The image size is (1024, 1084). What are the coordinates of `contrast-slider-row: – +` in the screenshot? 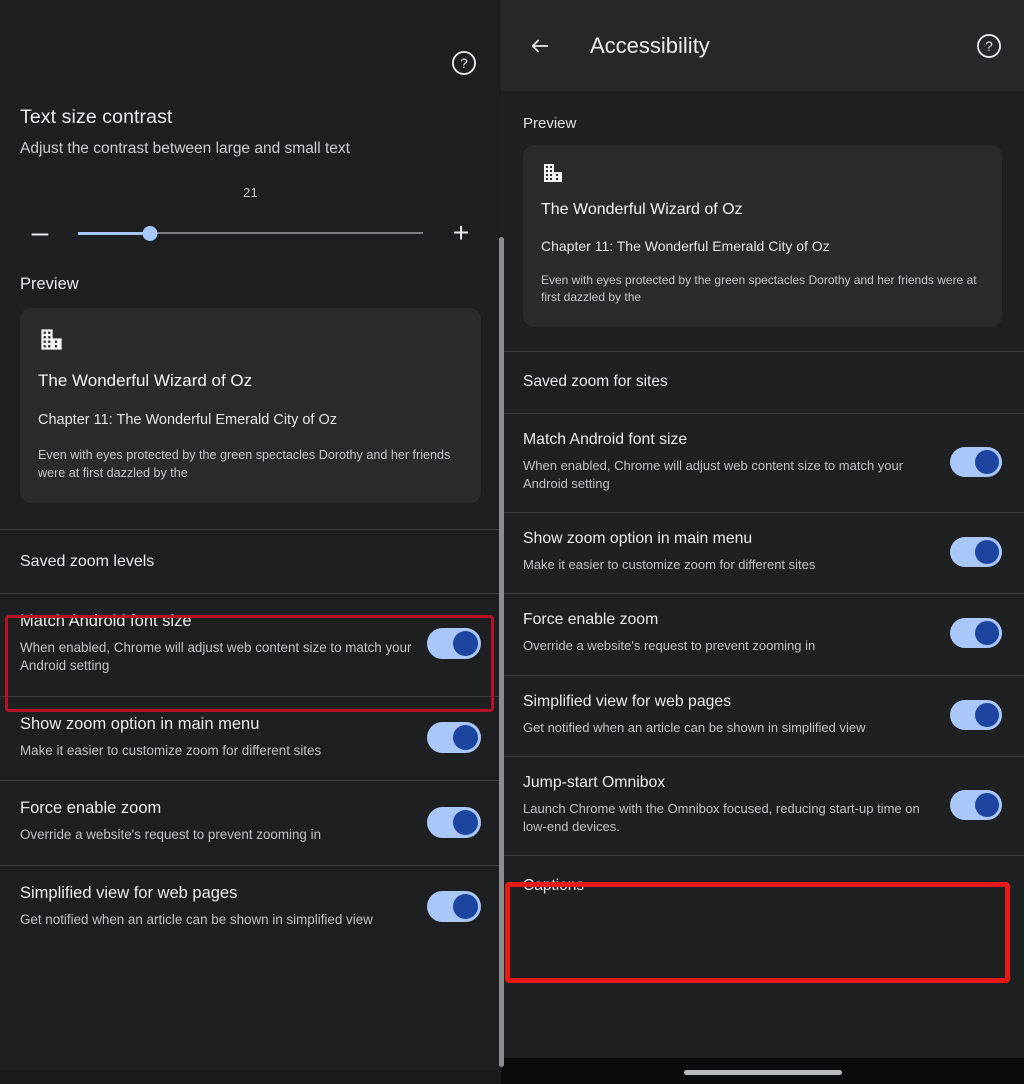 It's located at (250, 233).